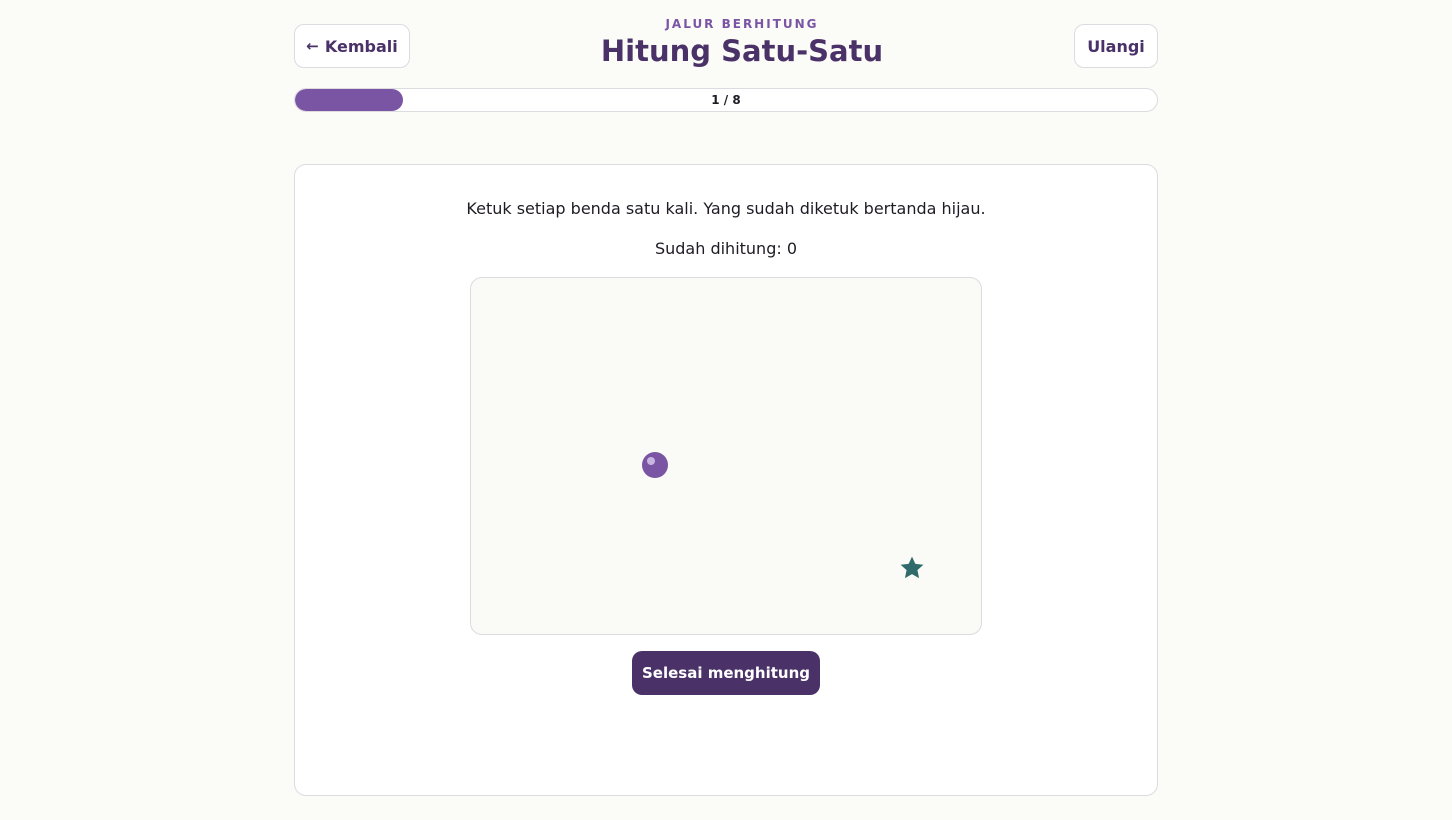  I want to click on progress-label: 1 / 8, so click(726, 100).